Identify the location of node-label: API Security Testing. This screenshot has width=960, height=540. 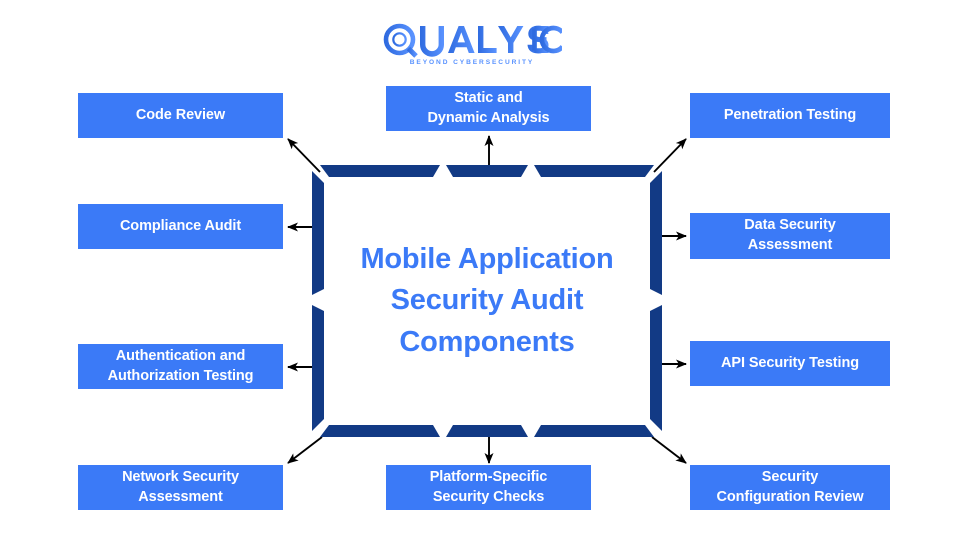
(790, 362).